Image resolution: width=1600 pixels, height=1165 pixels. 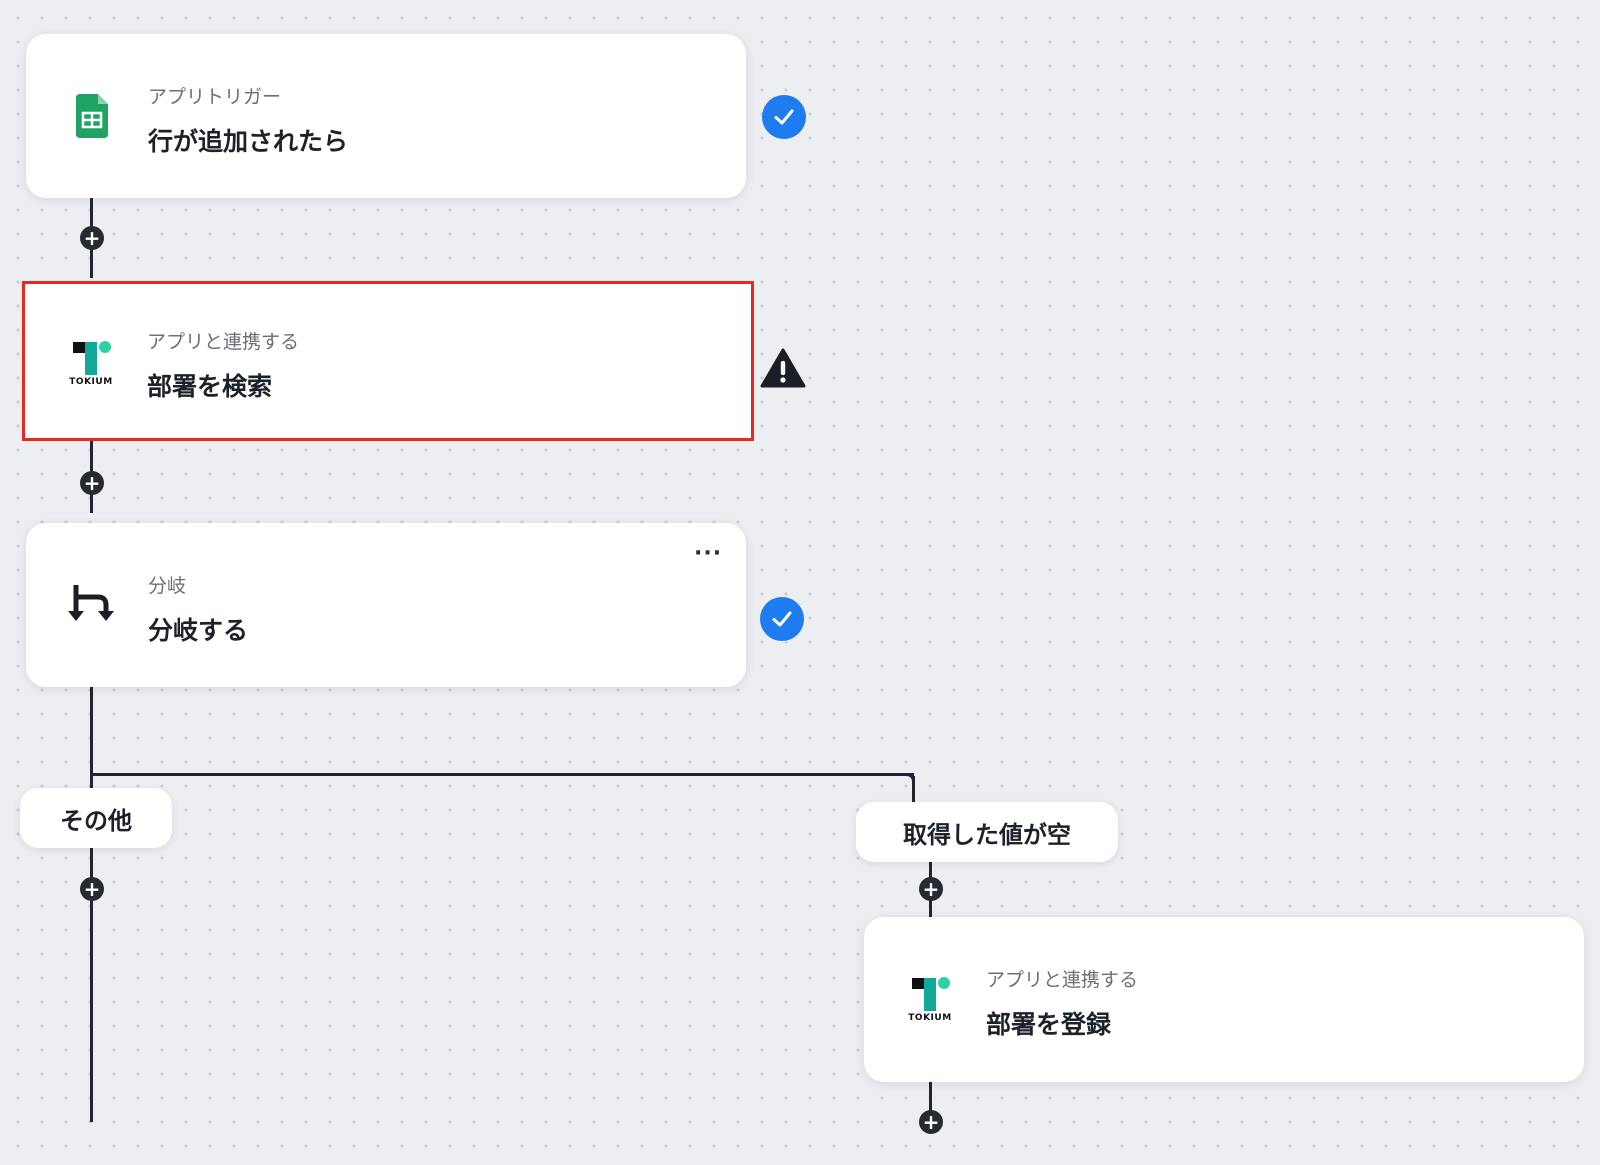 I want to click on branch-subtitle: 分岐, so click(x=167, y=586).